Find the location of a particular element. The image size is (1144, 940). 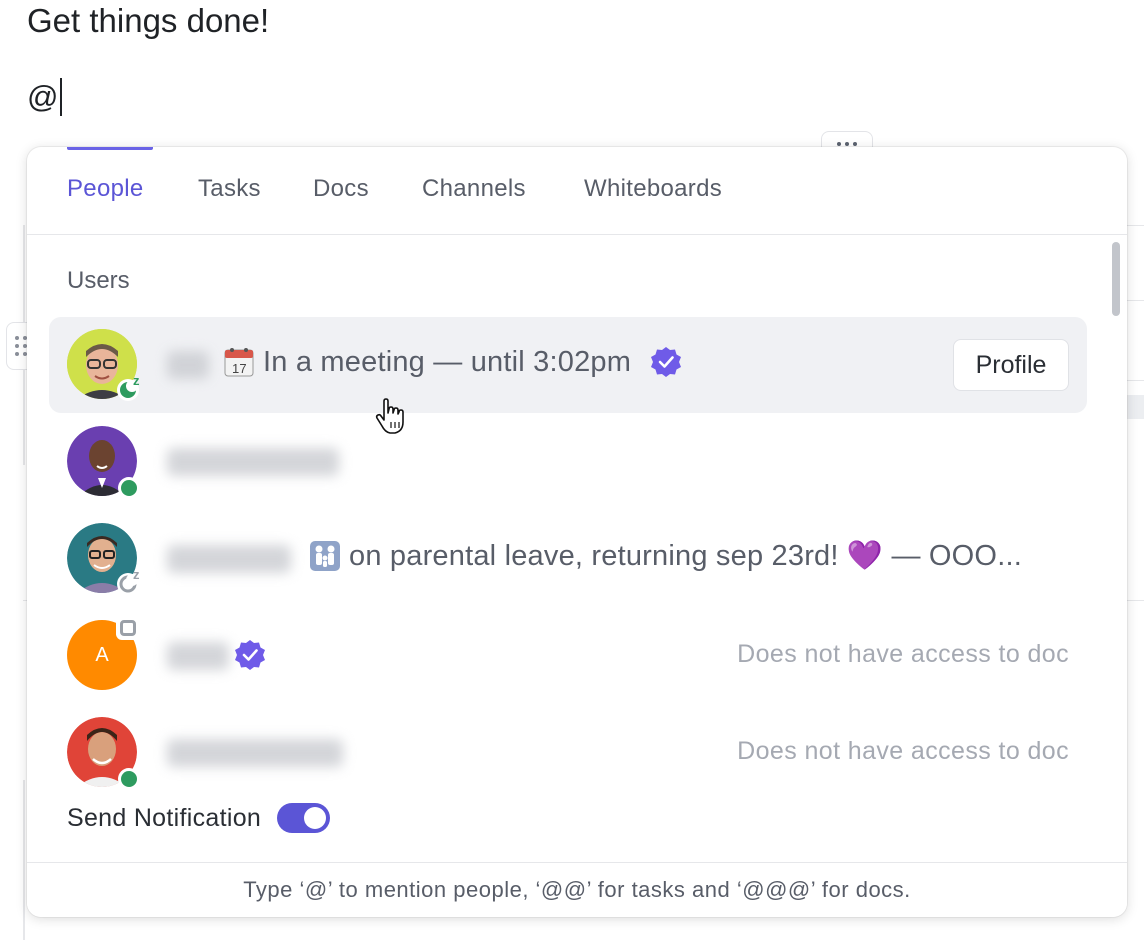

tab-tasks: Tasks is located at coordinates (229, 189).